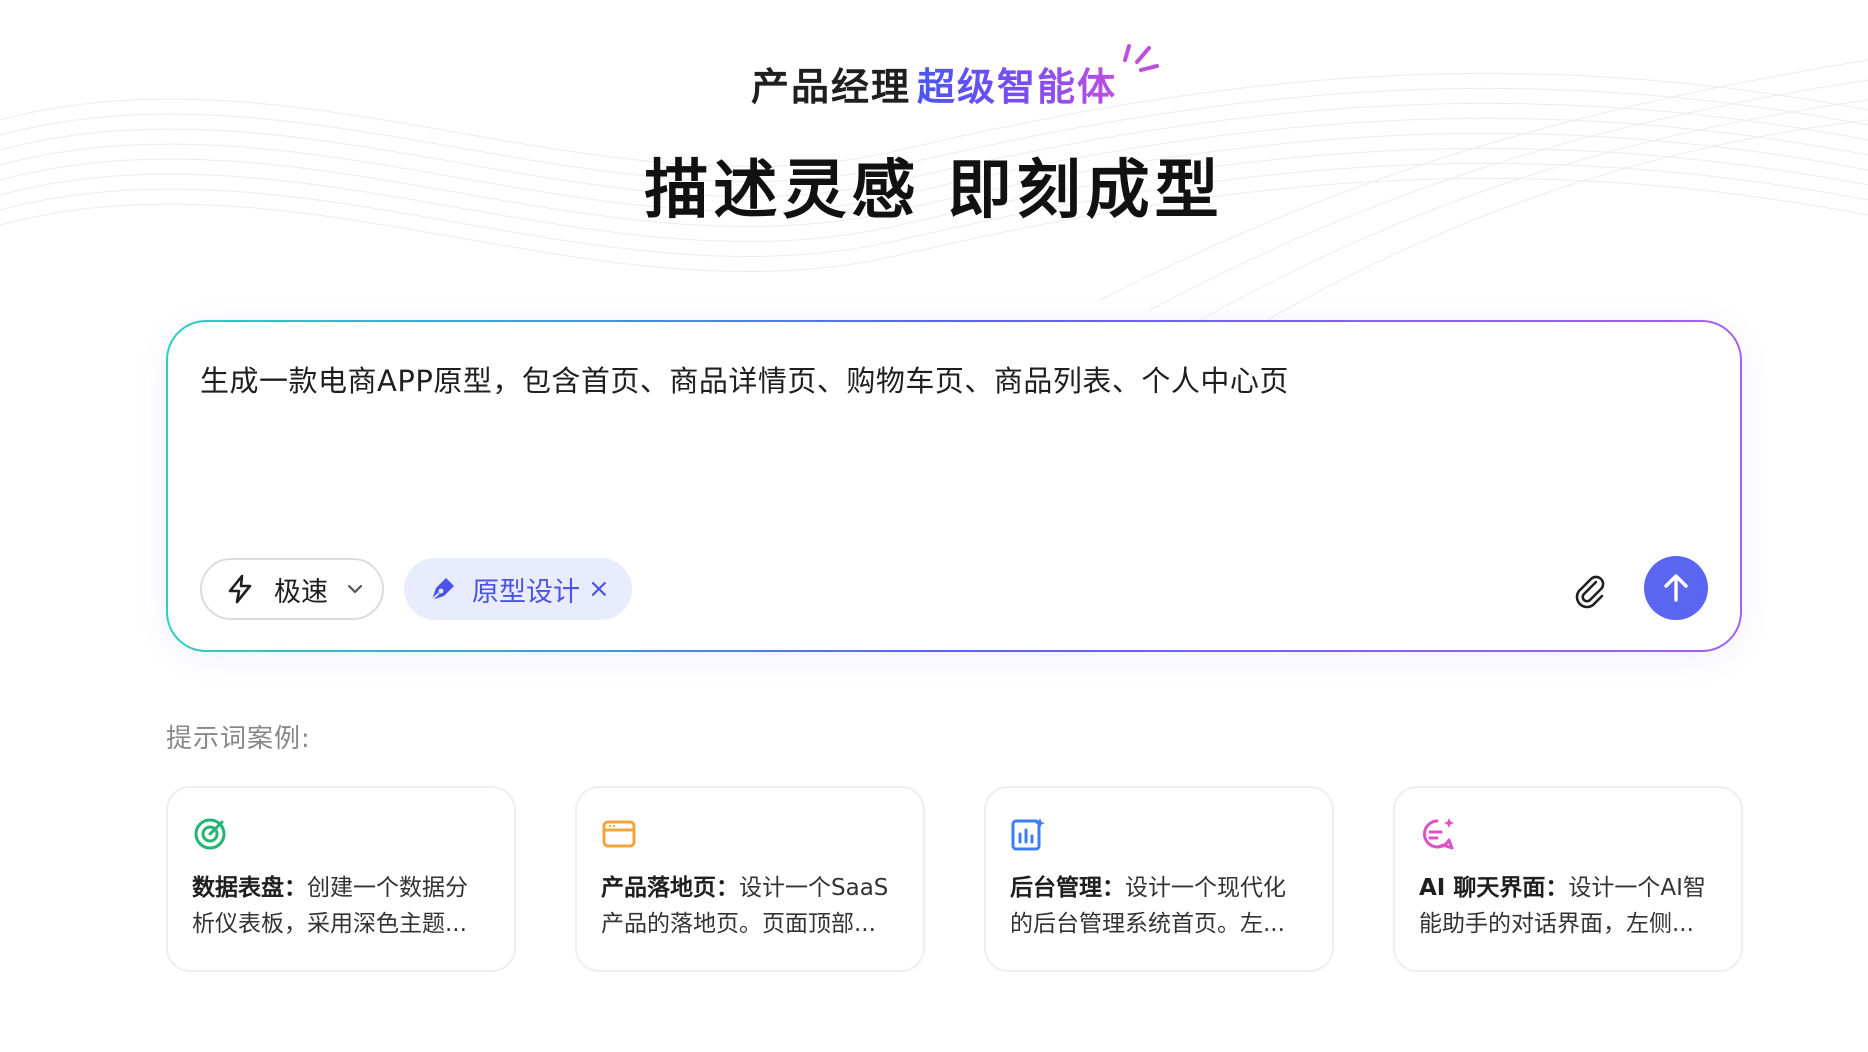 Image resolution: width=1868 pixels, height=1052 pixels. What do you see at coordinates (301, 592) in the screenshot?
I see `speed-mode-label: 极速` at bounding box center [301, 592].